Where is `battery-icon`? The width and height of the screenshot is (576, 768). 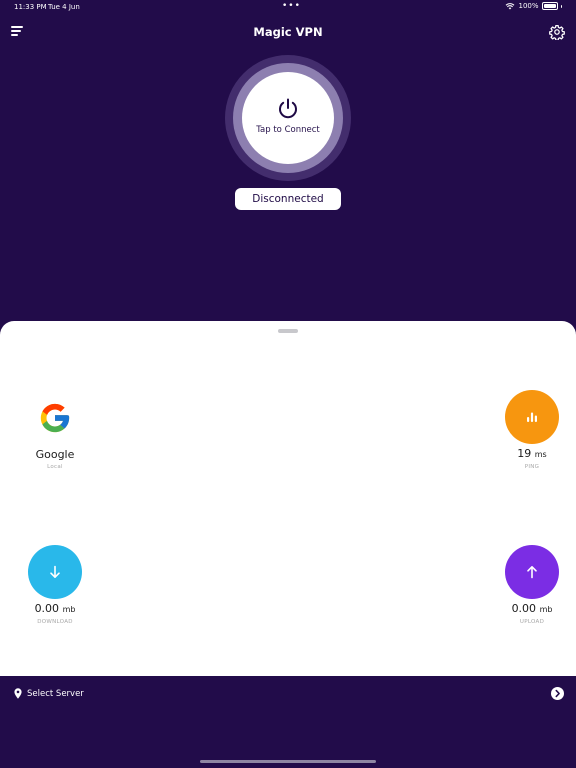 battery-icon is located at coordinates (549, 6).